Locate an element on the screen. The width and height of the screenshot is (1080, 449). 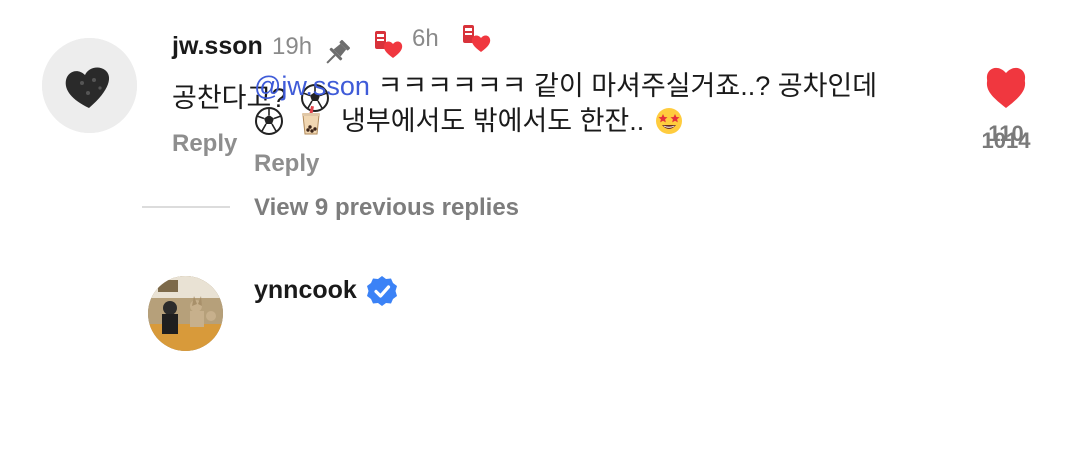
verified-badge-icon is located at coordinates (382, 293).